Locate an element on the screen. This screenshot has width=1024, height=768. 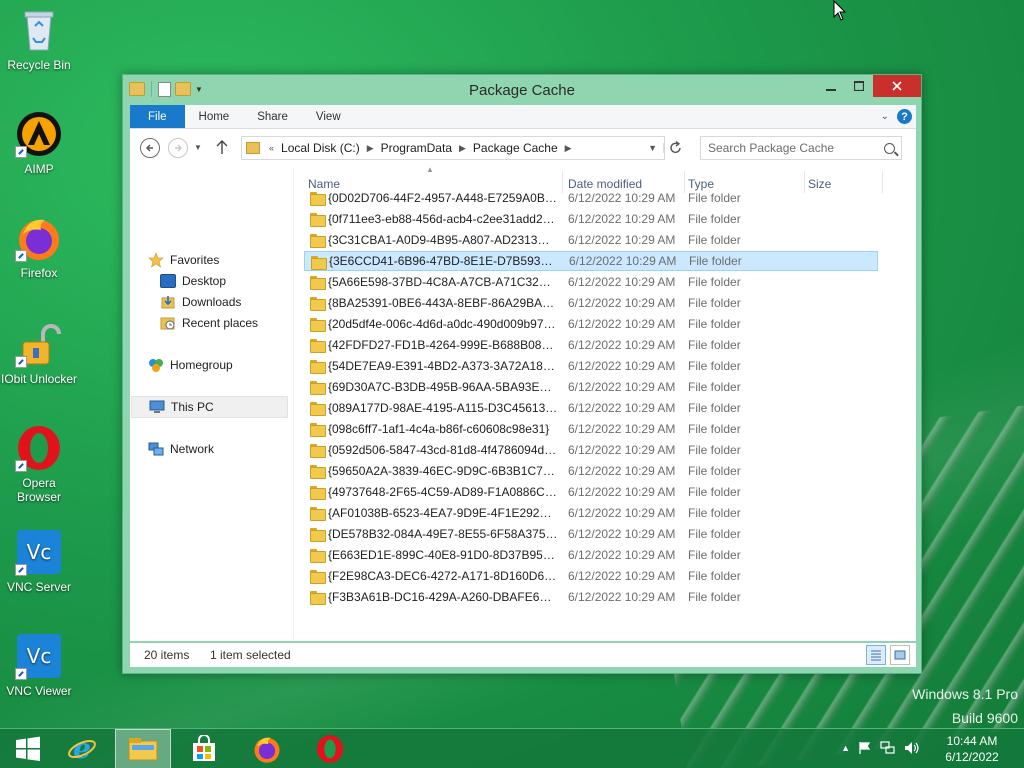
column-divider is located at coordinates (882, 182).